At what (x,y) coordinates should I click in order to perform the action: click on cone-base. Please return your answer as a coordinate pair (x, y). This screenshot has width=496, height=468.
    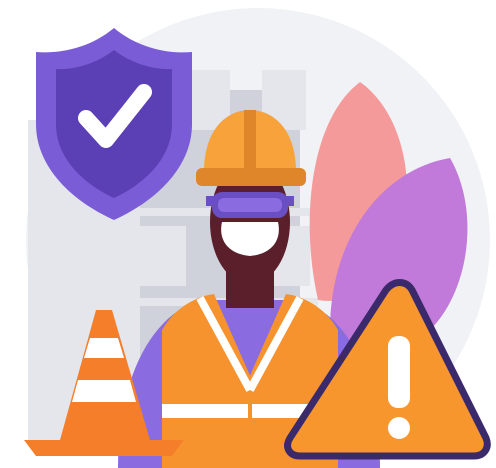
    Looking at the image, I should click on (104, 448).